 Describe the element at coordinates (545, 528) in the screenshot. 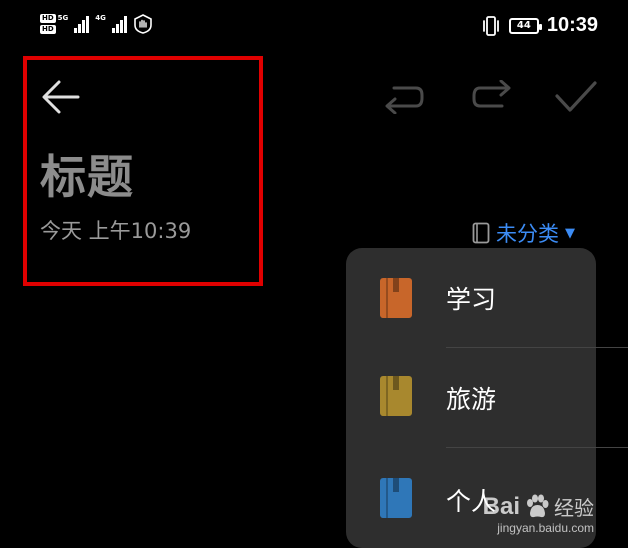

I see `watermark-url: jingyan.baidu.com` at that location.